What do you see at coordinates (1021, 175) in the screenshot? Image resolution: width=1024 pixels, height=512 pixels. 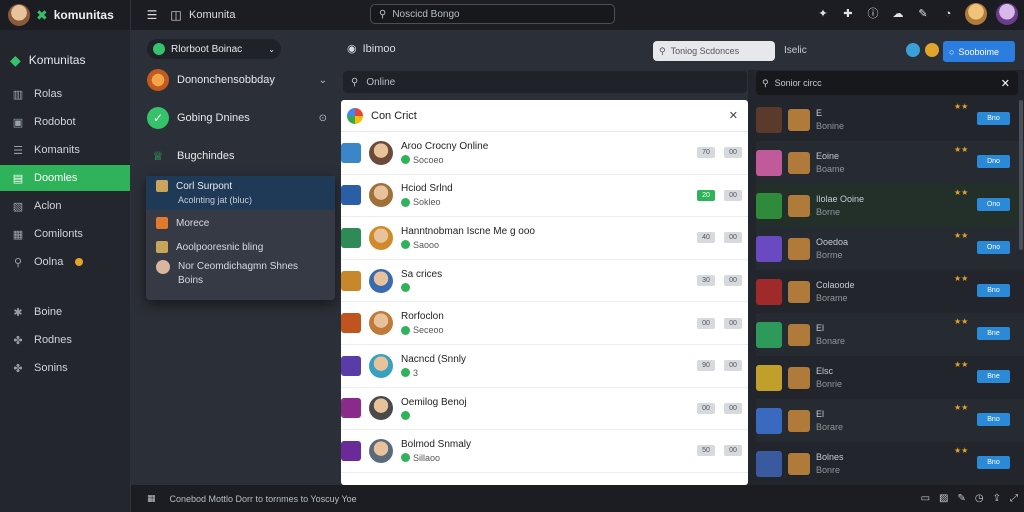 I see `scrollbar` at bounding box center [1021, 175].